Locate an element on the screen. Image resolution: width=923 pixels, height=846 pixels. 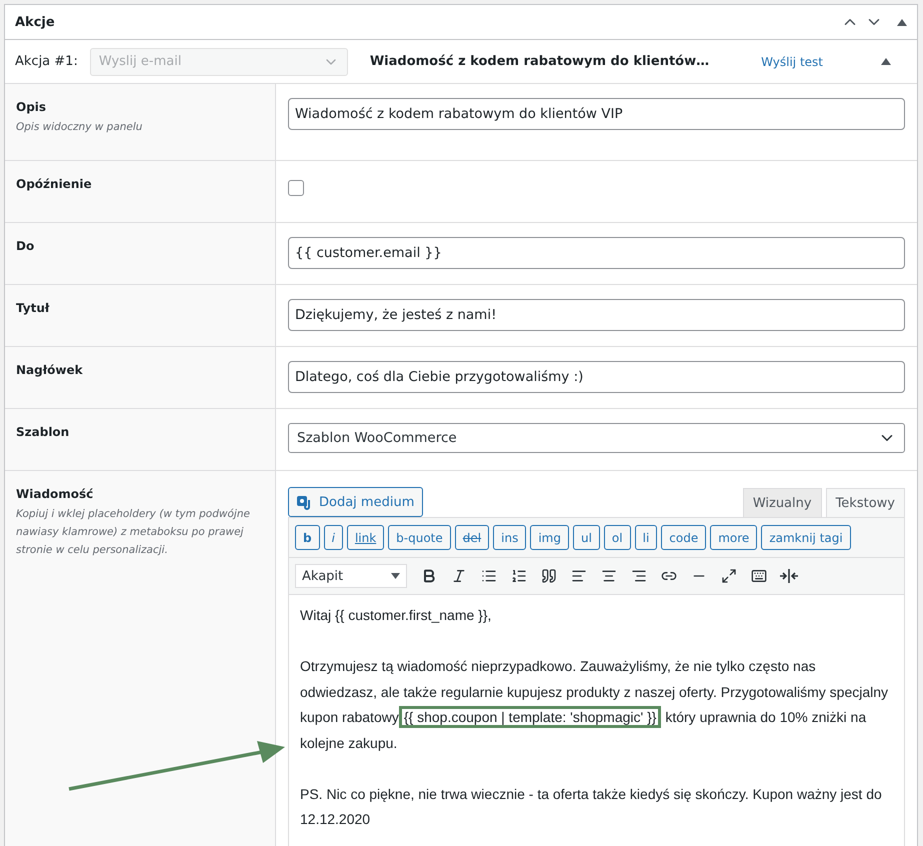
field-label: Nagłówek is located at coordinates (50, 370).